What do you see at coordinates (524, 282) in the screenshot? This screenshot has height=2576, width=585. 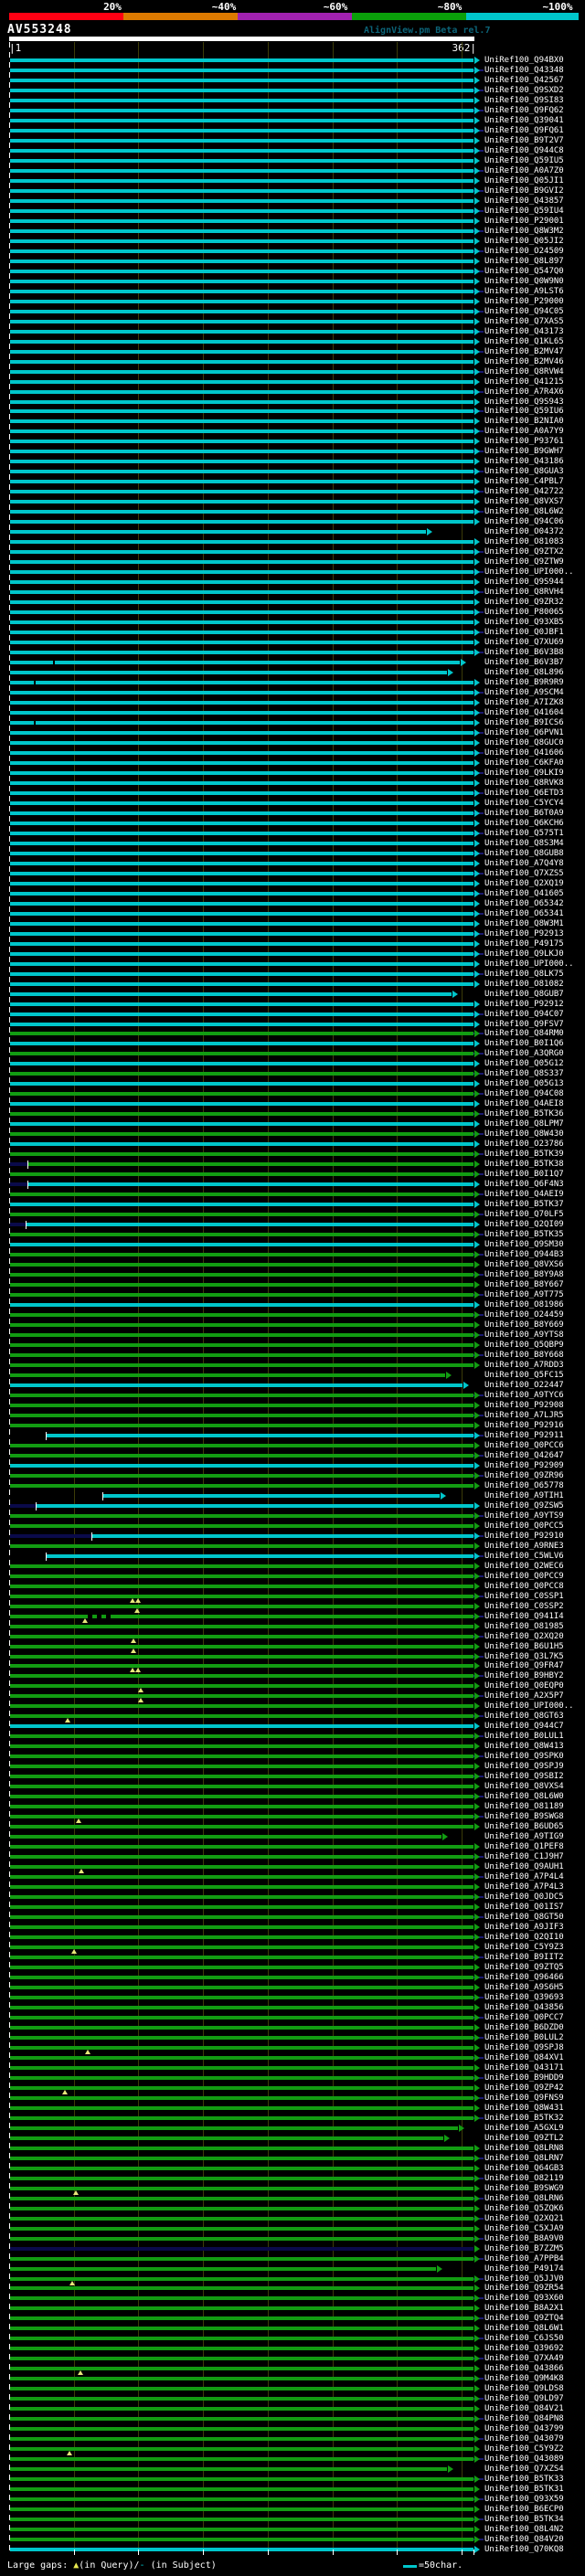 I see `hit-label: UniRef100_Q0W9N0` at bounding box center [524, 282].